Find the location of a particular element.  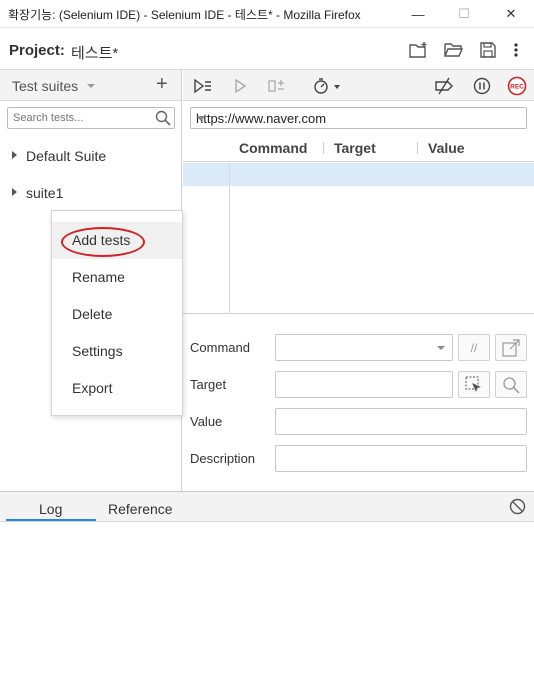

comment-button: // is located at coordinates (474, 347).